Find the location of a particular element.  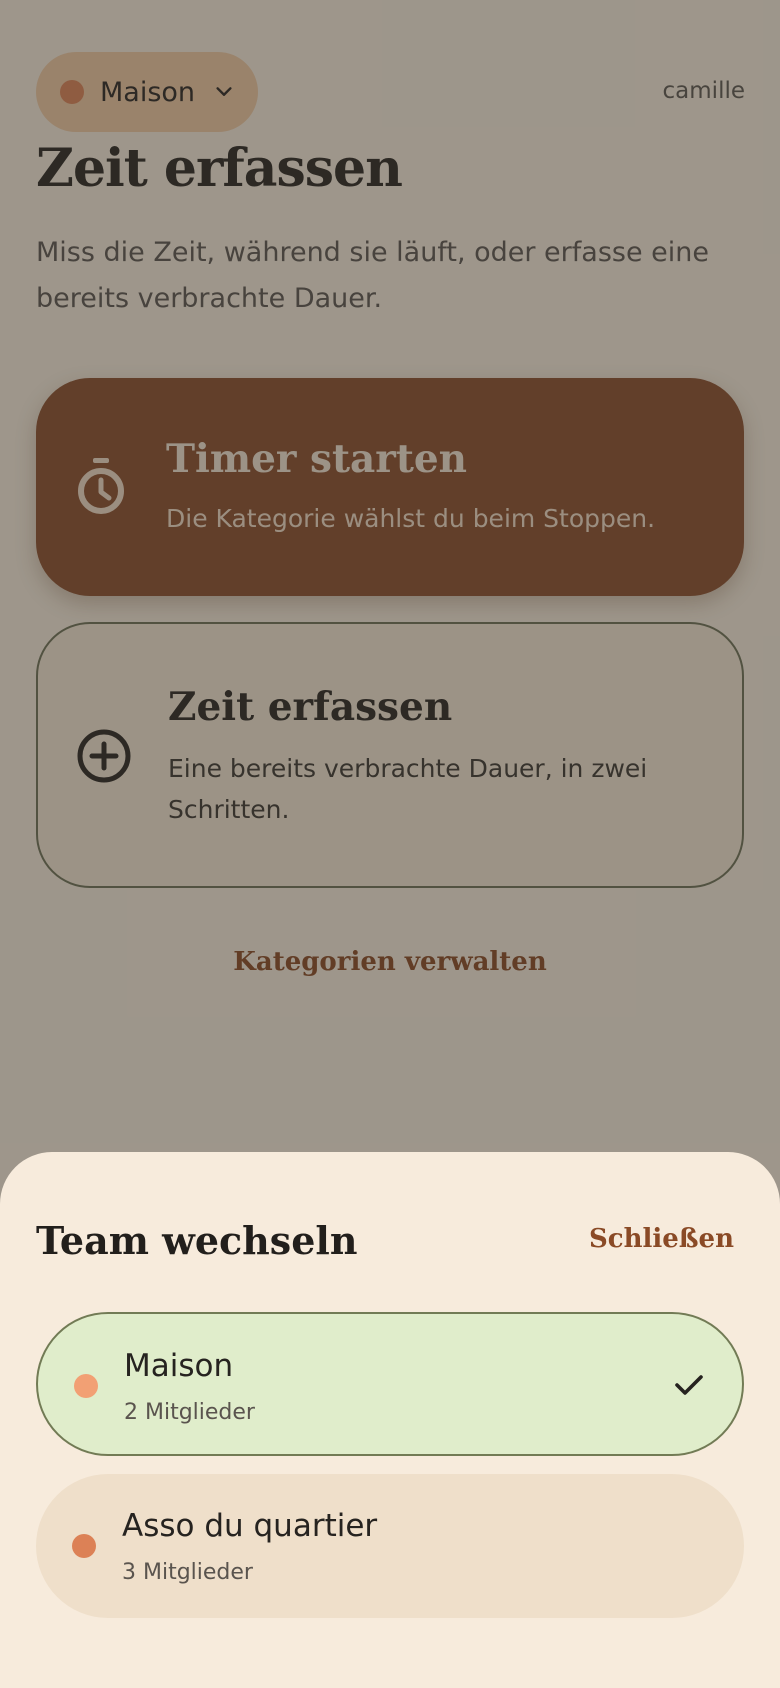

team-option-members: 2 Mitglieder is located at coordinates (189, 1412).